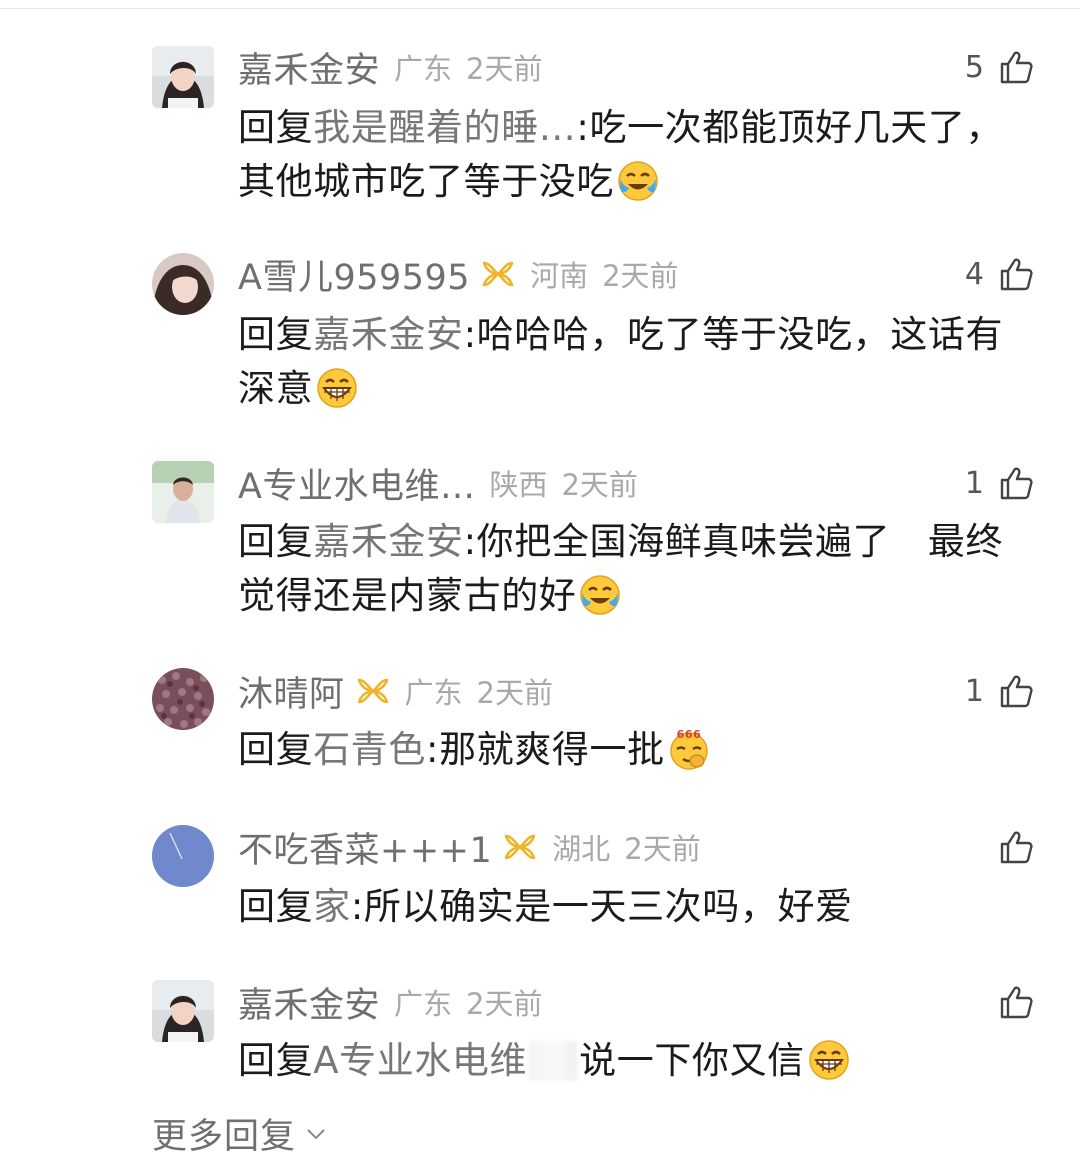 This screenshot has height=1159, width=1080. I want to click on more-replies-button: 更多回复, so click(239, 1133).